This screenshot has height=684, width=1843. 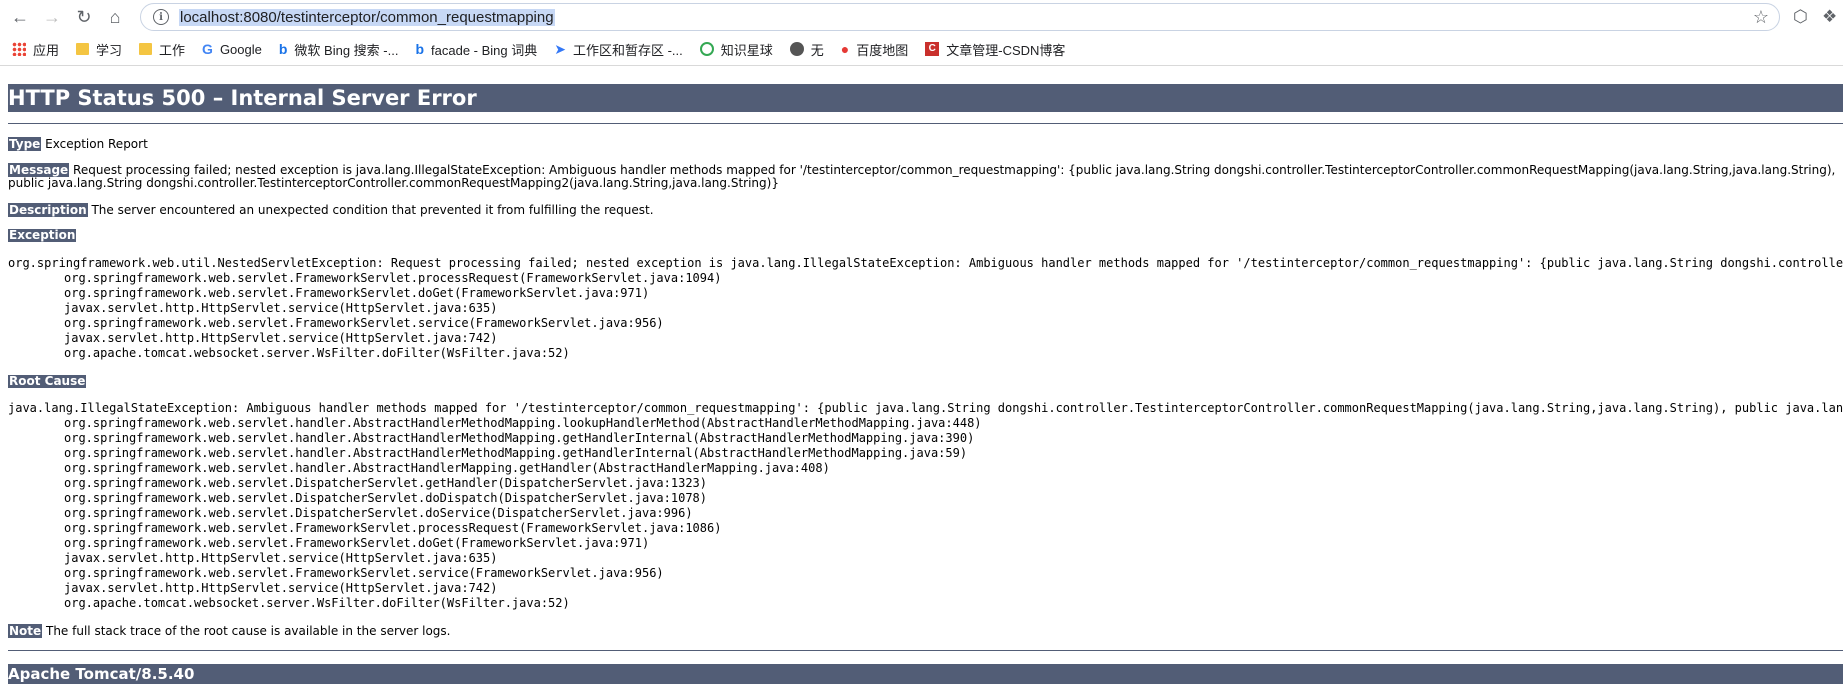 I want to click on type-row: Type Exception Report, so click(x=923, y=144).